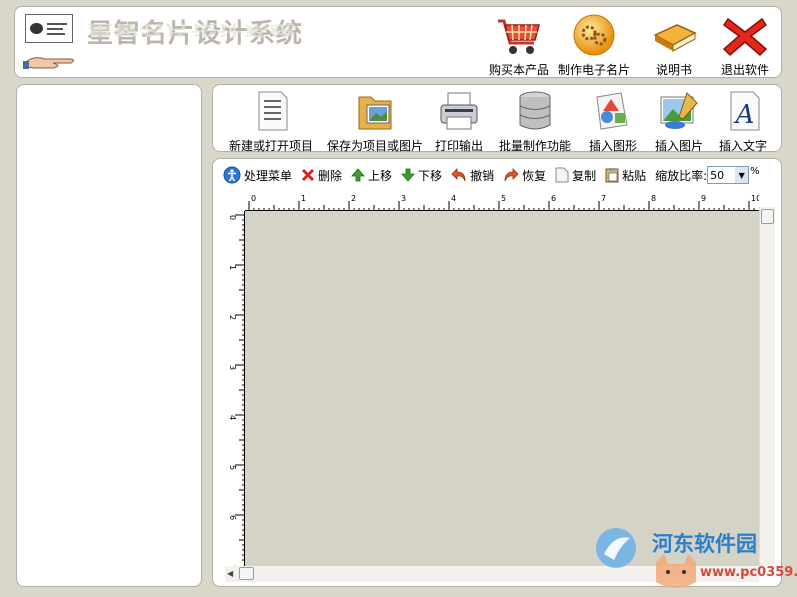 The width and height of the screenshot is (797, 597). Describe the element at coordinates (453, 198) in the screenshot. I see `h-ruler-label: 4` at that location.